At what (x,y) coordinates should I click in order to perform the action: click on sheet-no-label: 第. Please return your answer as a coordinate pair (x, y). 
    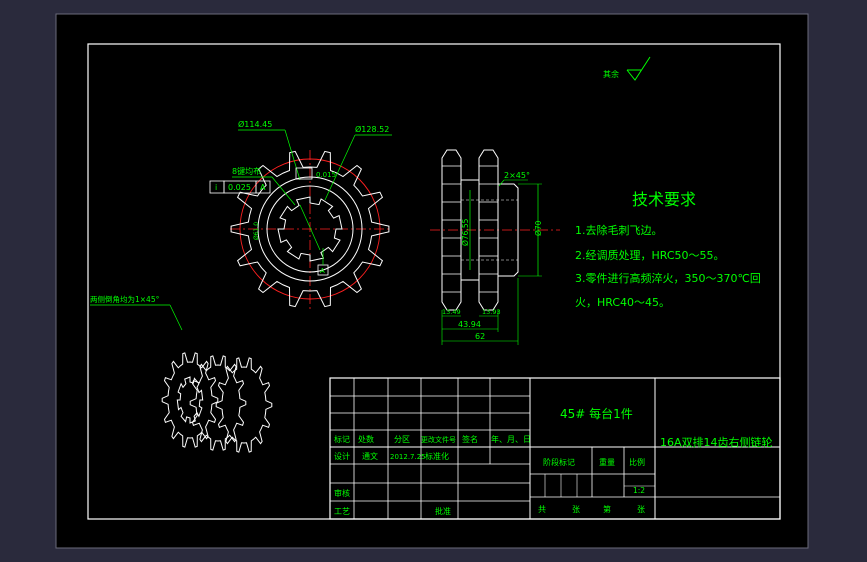
    Looking at the image, I should click on (607, 509).